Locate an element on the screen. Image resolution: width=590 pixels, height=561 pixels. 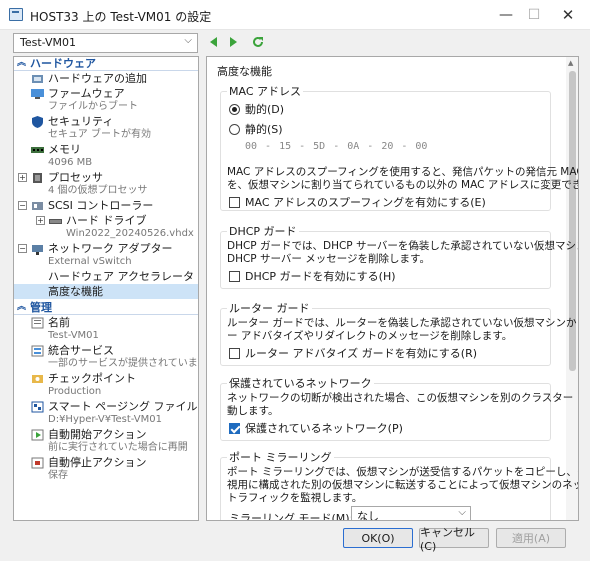
mac-octet: 5D is located at coordinates (319, 146).